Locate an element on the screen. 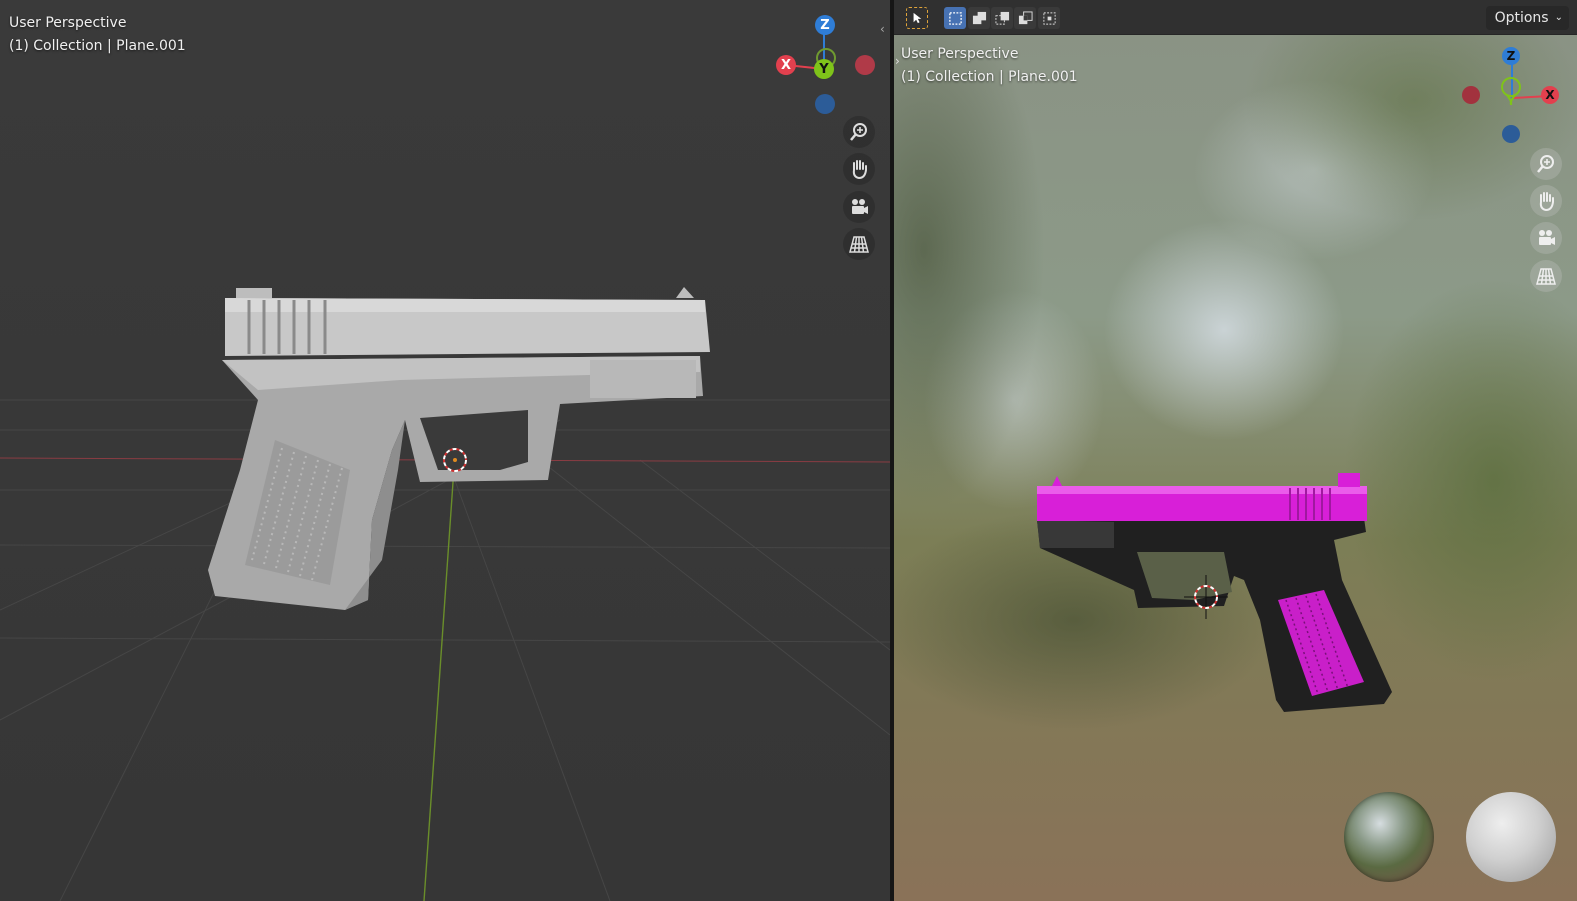  select-extend-mode is located at coordinates (979, 18).